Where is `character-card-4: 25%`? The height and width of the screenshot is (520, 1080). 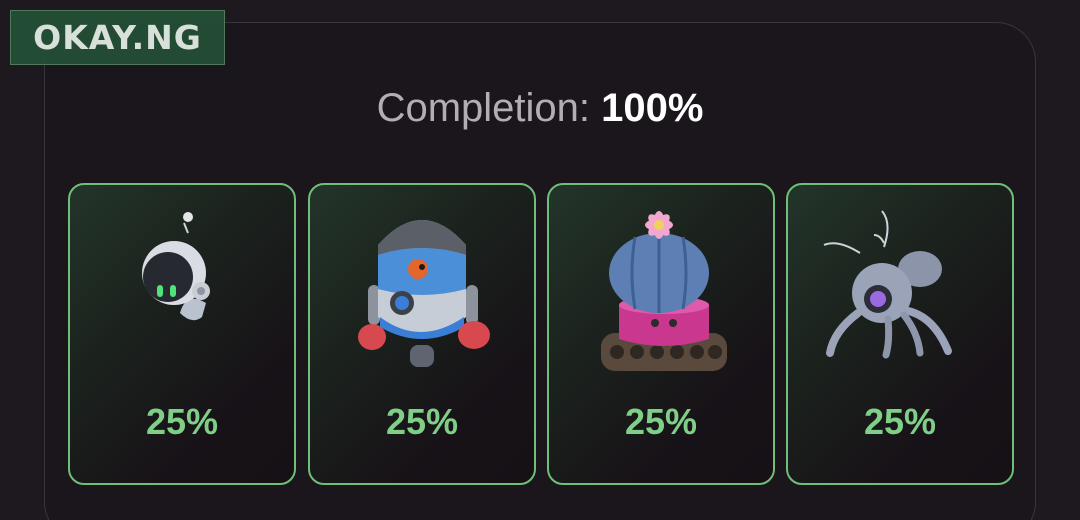 character-card-4: 25% is located at coordinates (900, 334).